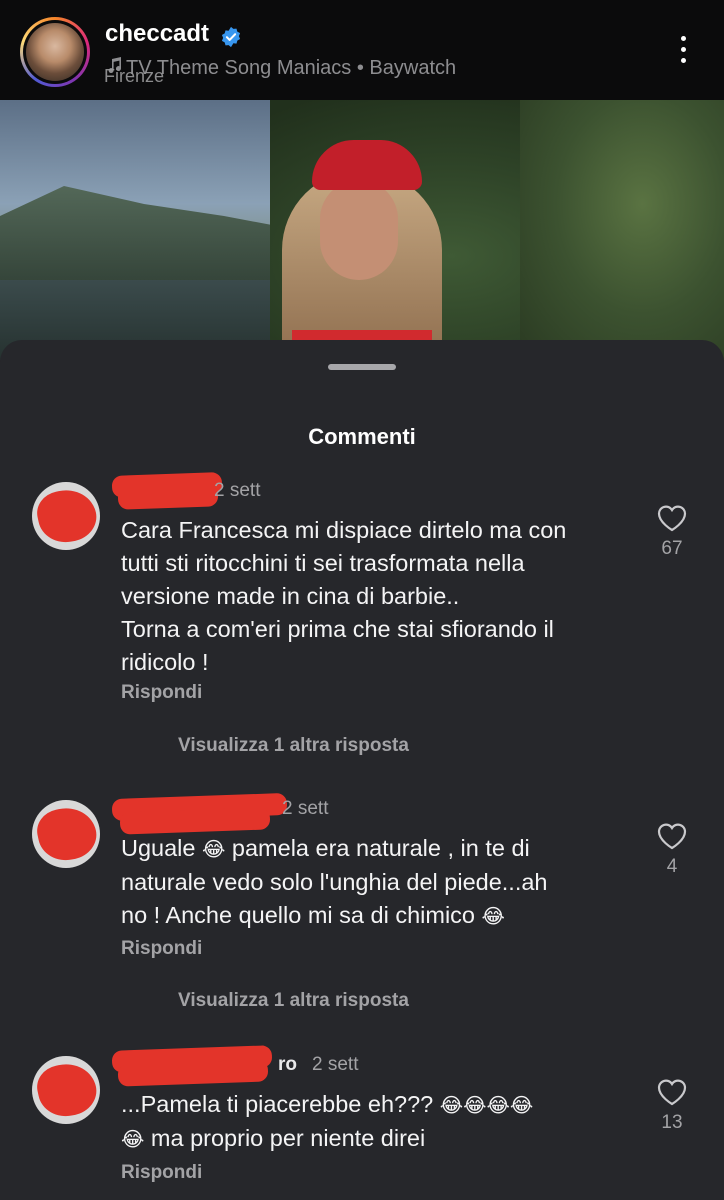 This screenshot has width=724, height=1200. What do you see at coordinates (291, 68) in the screenshot?
I see `music-label: TV Theme Song Maniacs • Baywatch` at bounding box center [291, 68].